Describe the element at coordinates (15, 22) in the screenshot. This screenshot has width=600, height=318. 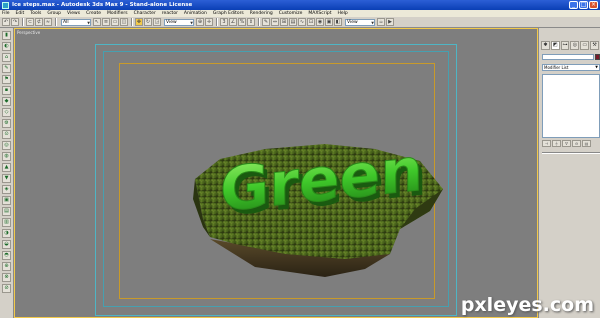
I see `redo-icon: ↷` at that location.